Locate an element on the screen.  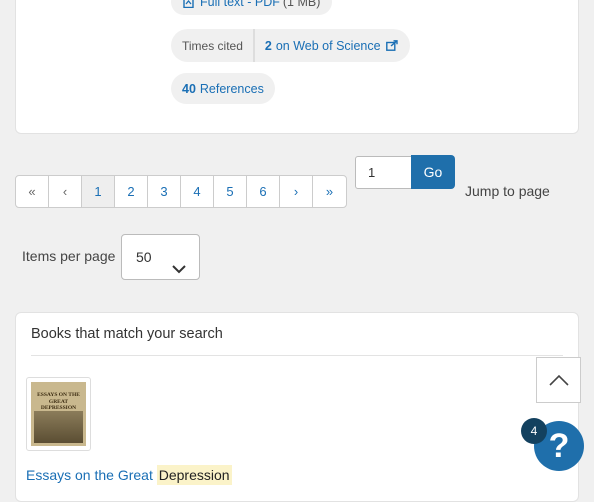
references-link: 40 References is located at coordinates (223, 88).